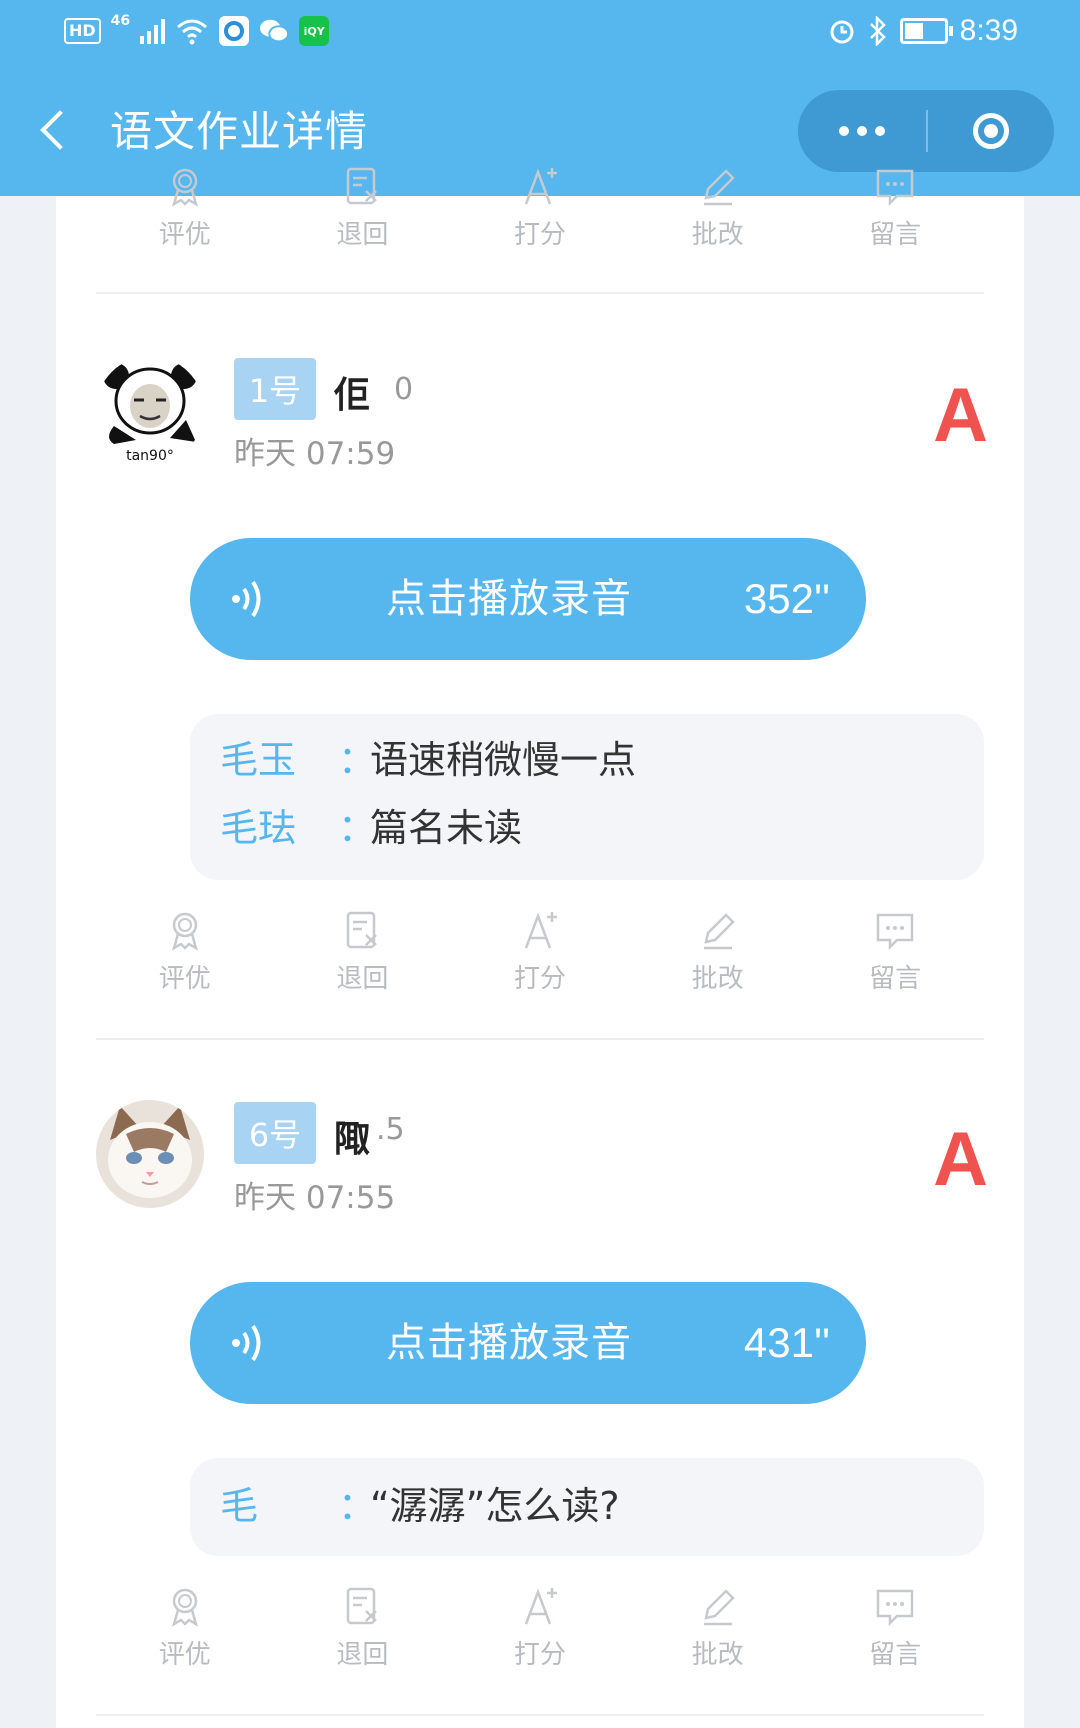 The image size is (1080, 1728). I want to click on wifi-icon, so click(192, 32).